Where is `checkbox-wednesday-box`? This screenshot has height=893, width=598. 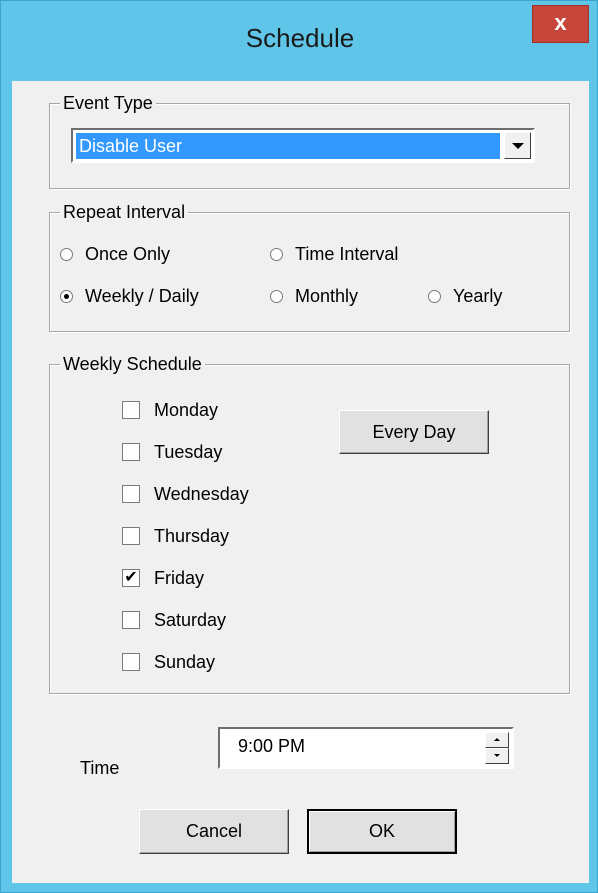
checkbox-wednesday-box is located at coordinates (131, 494).